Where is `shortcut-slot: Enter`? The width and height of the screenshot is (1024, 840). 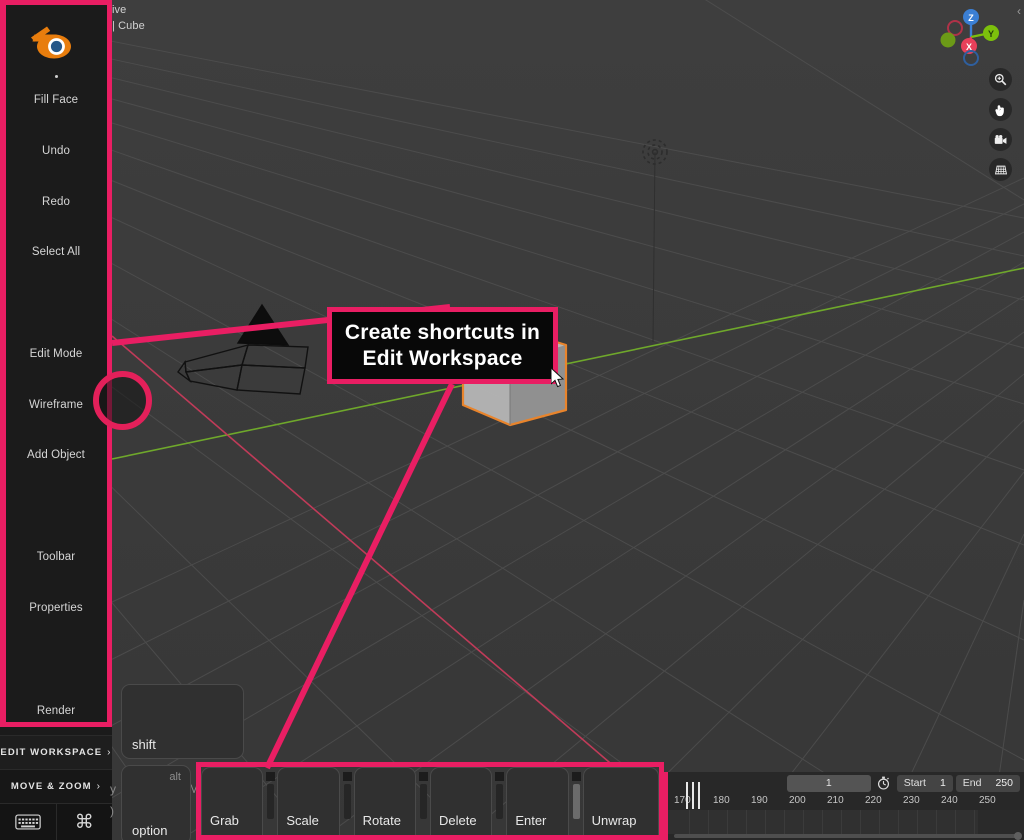 shortcut-slot: Enter is located at coordinates (544, 801).